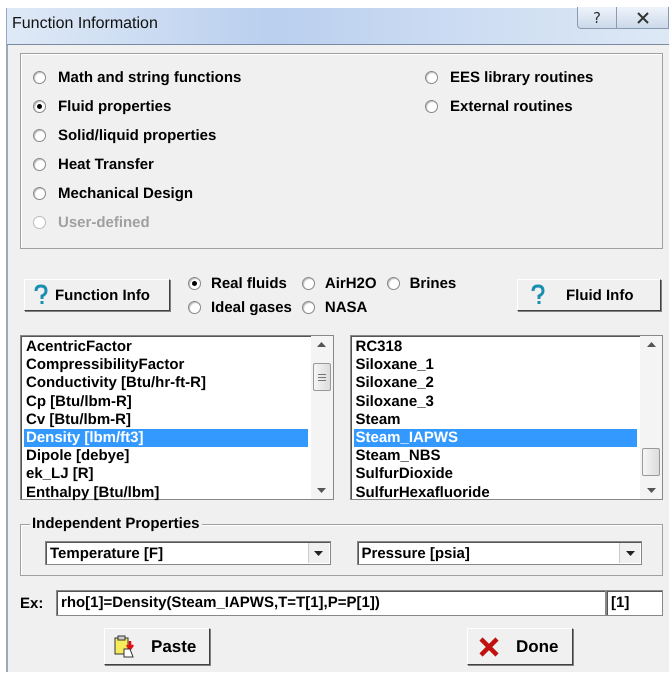  What do you see at coordinates (166, 401) in the screenshot?
I see `list-item: Cp [Btu/lbm-R]` at bounding box center [166, 401].